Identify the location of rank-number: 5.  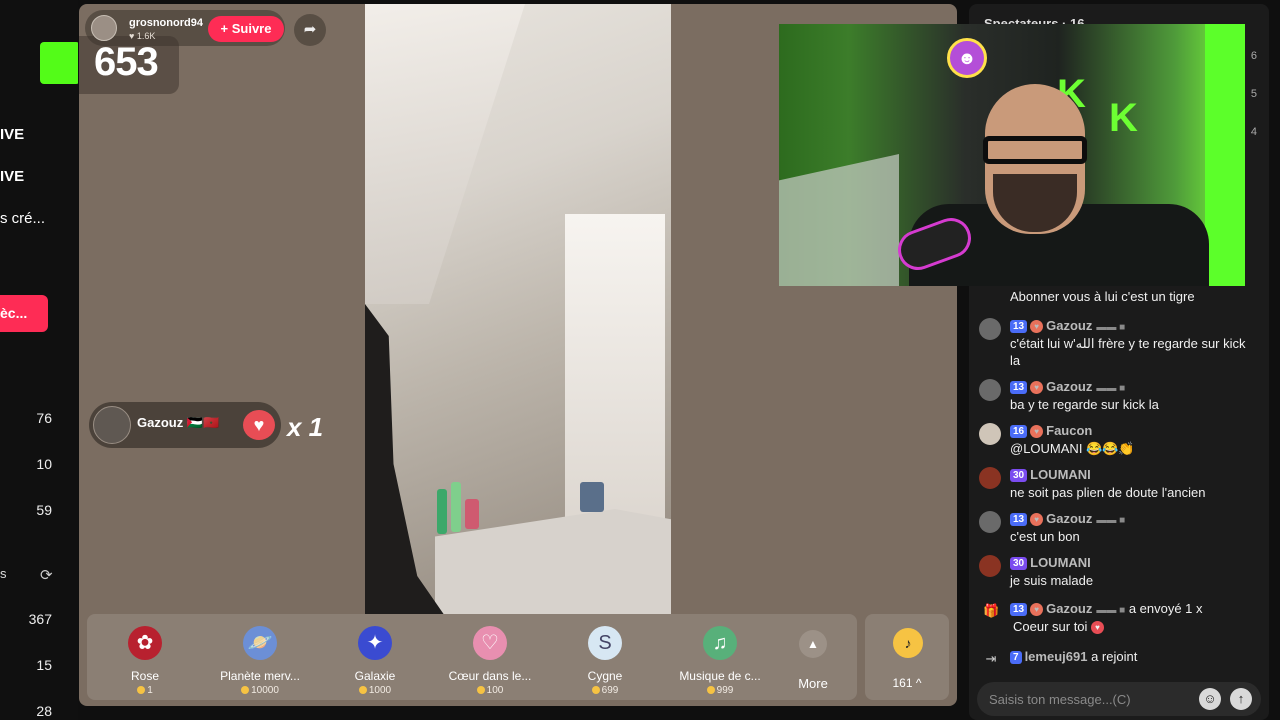
(1253, 94).